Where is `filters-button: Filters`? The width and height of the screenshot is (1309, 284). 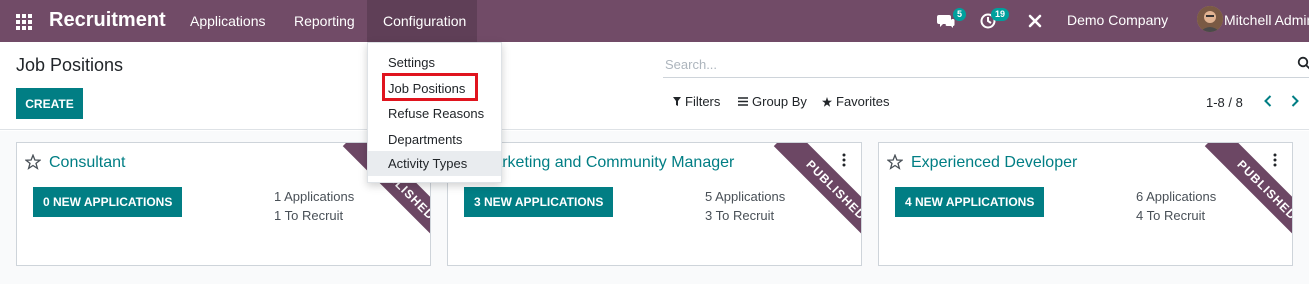 filters-button: Filters is located at coordinates (696, 101).